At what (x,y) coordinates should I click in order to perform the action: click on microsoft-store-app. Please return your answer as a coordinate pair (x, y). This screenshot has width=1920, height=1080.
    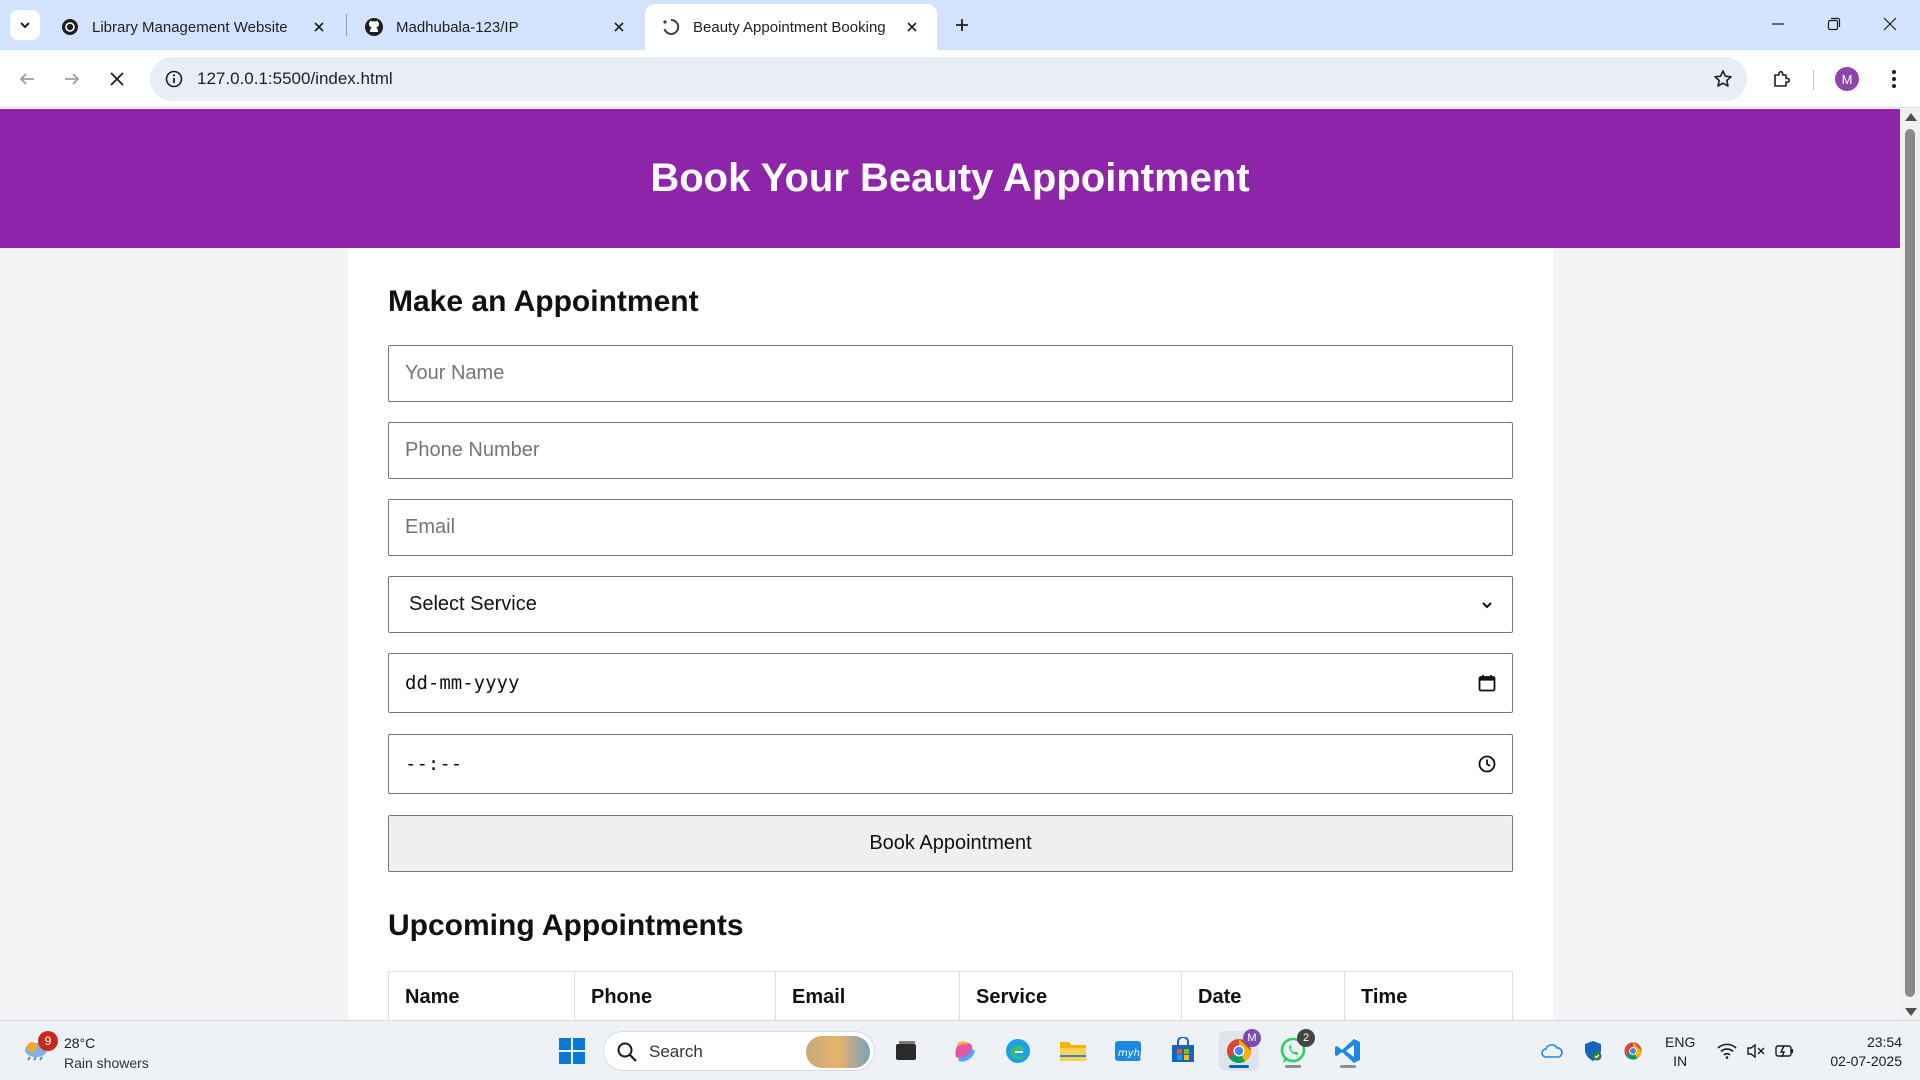
    Looking at the image, I should click on (1183, 1051).